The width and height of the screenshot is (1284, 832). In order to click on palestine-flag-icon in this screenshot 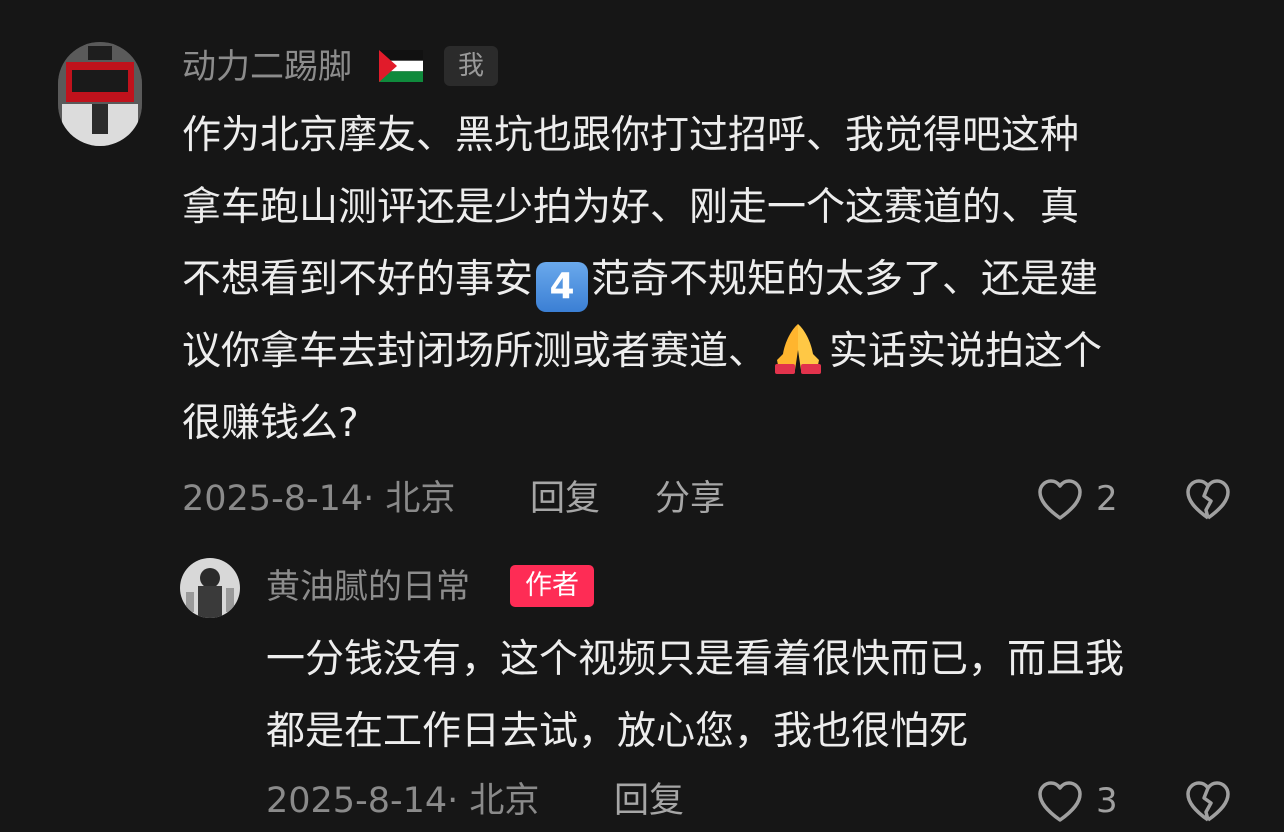, I will do `click(401, 66)`.